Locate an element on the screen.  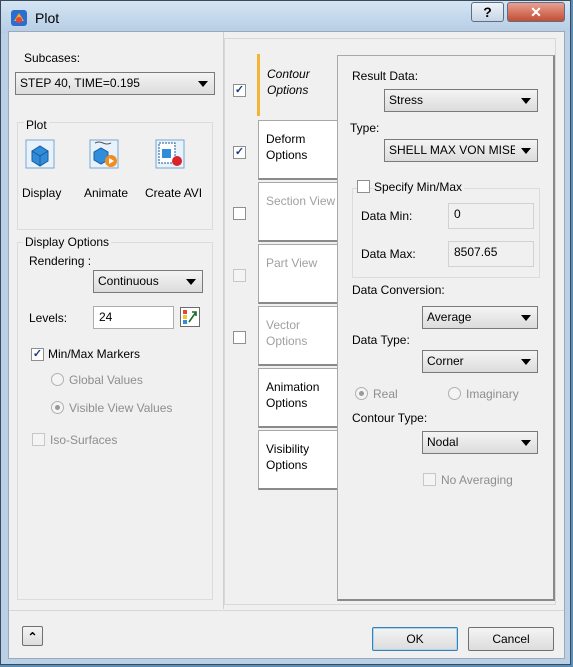
visible-view-values-radio is located at coordinates (57, 407).